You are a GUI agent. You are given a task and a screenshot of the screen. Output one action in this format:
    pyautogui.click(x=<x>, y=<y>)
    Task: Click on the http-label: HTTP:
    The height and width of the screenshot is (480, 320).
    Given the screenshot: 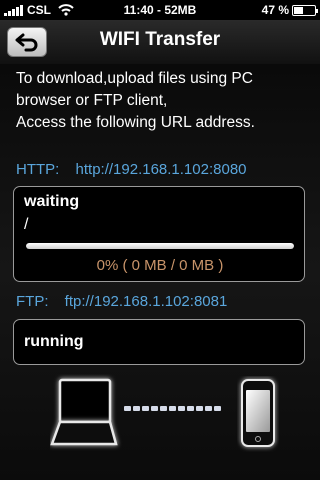 What is the action you would take?
    pyautogui.click(x=38, y=169)
    